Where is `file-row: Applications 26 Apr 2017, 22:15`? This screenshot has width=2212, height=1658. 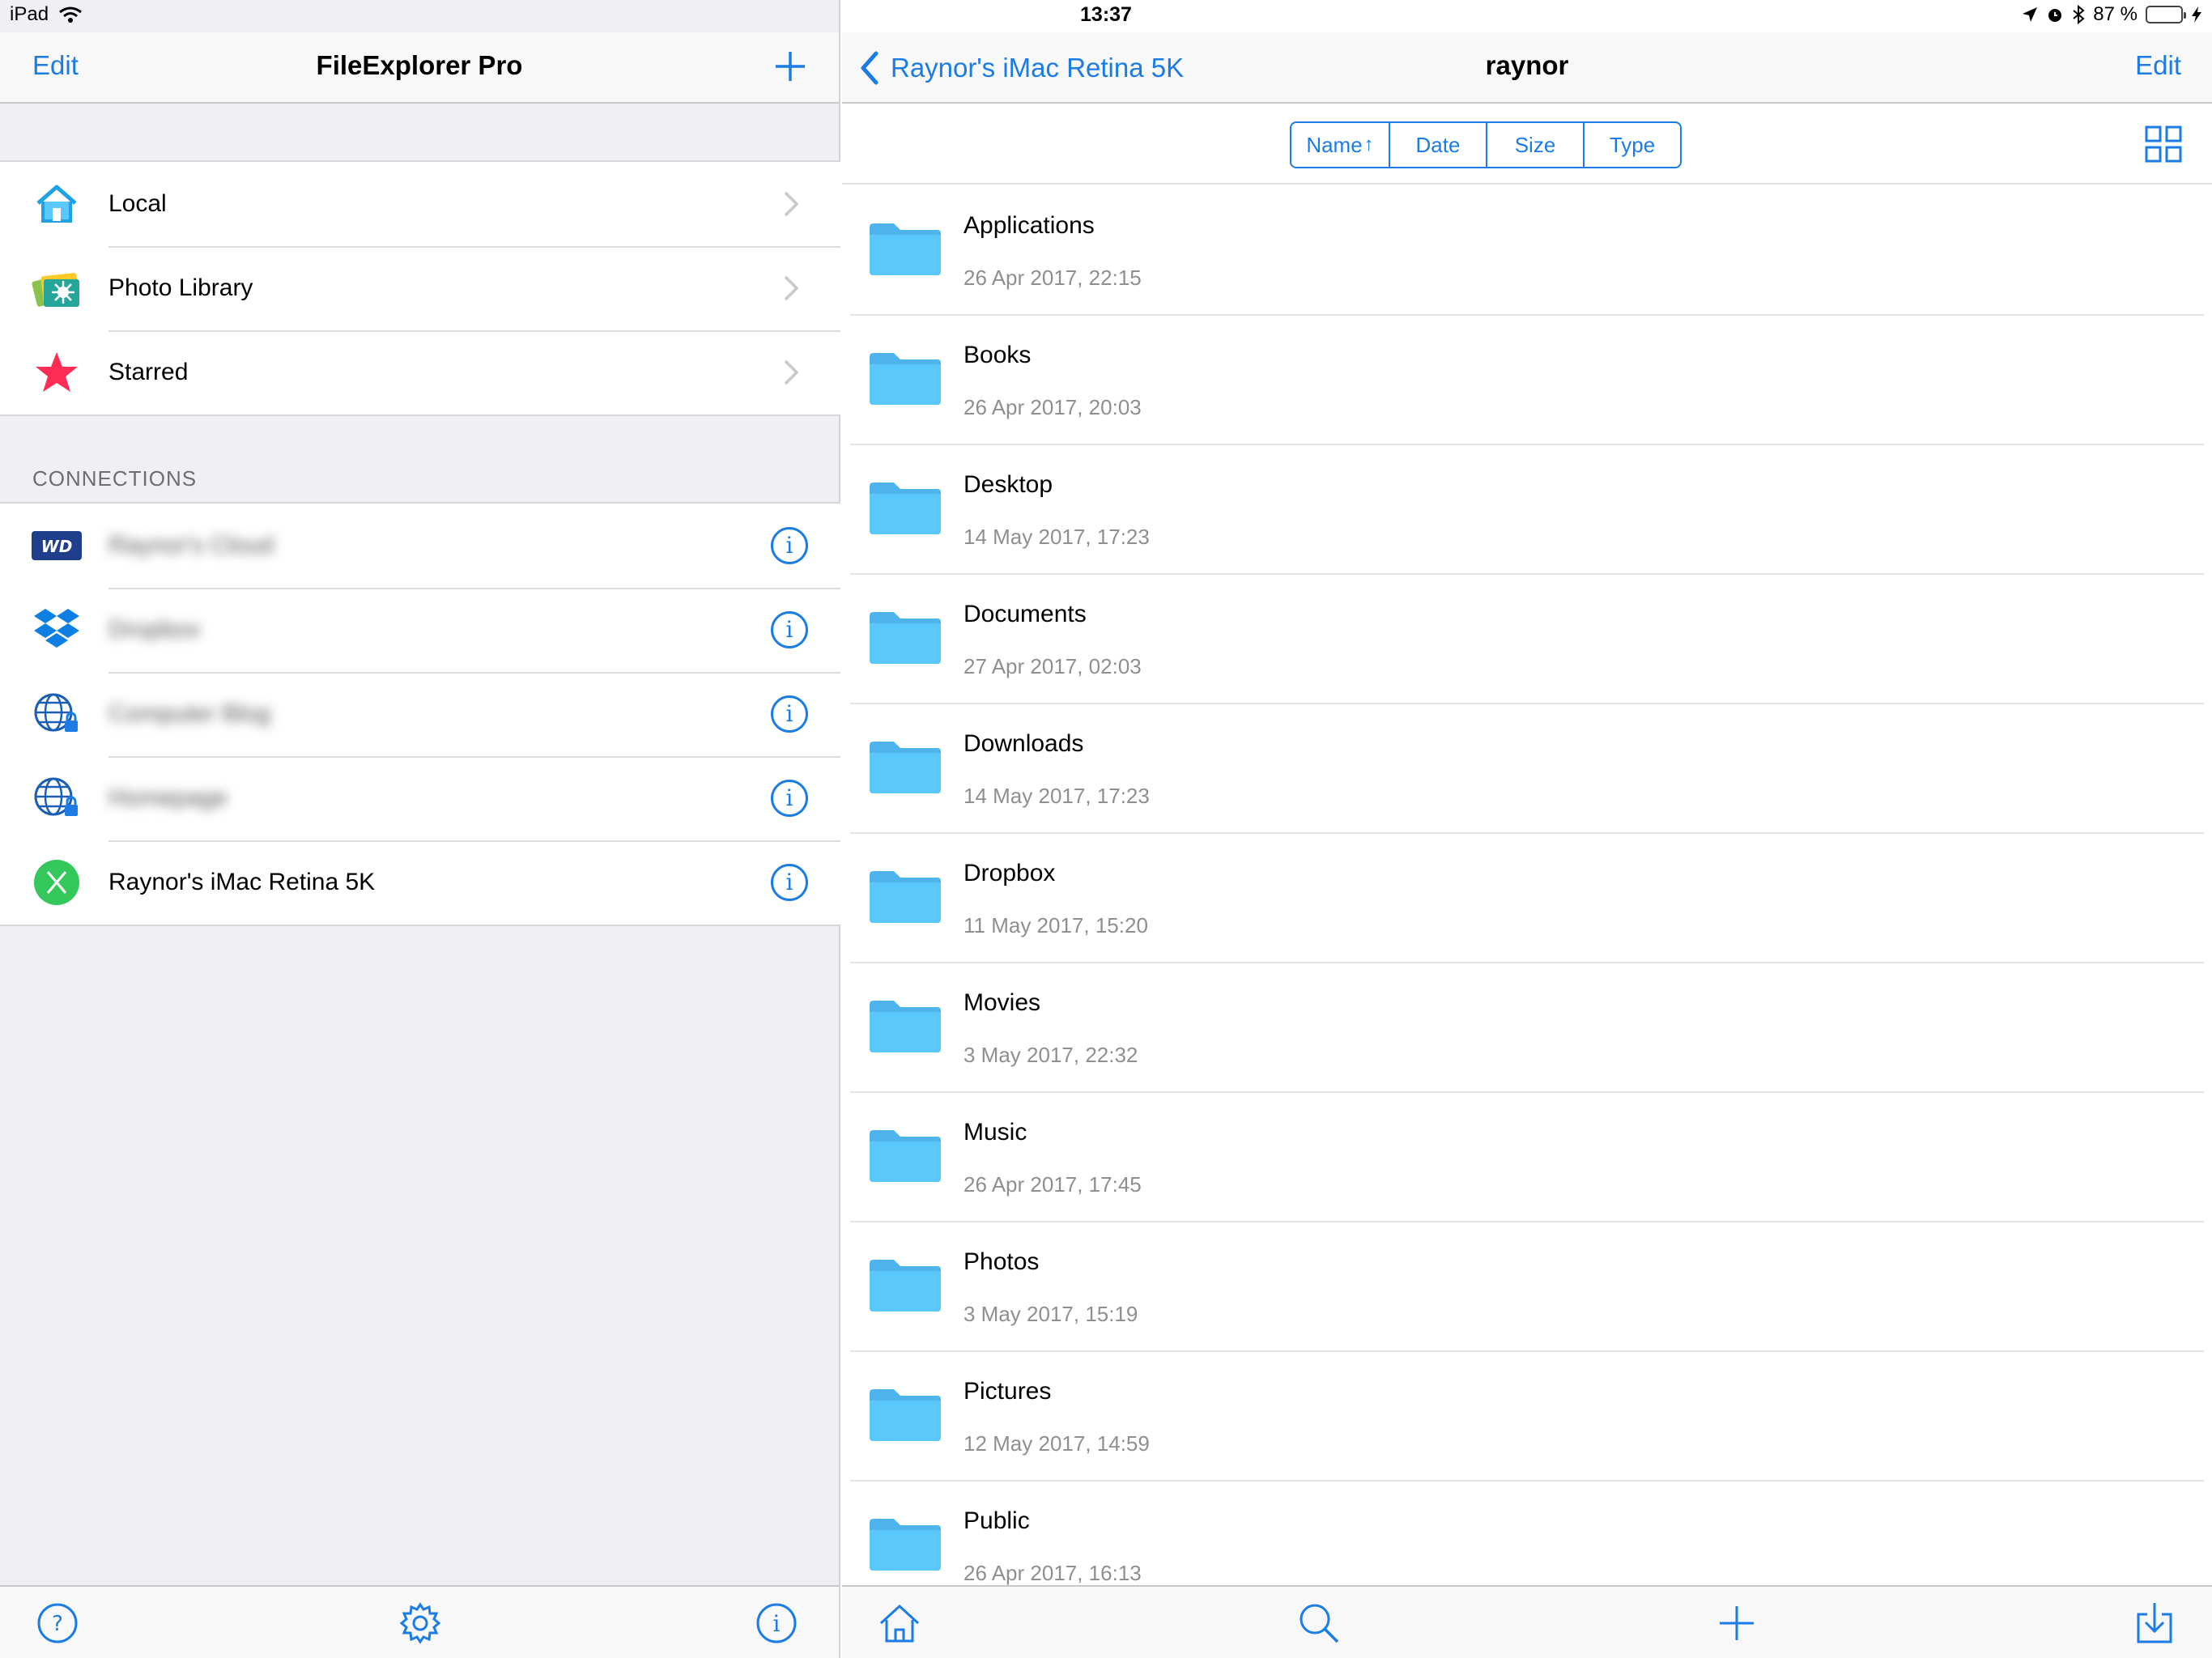 file-row: Applications 26 Apr 2017, 22:15 is located at coordinates (1527, 251).